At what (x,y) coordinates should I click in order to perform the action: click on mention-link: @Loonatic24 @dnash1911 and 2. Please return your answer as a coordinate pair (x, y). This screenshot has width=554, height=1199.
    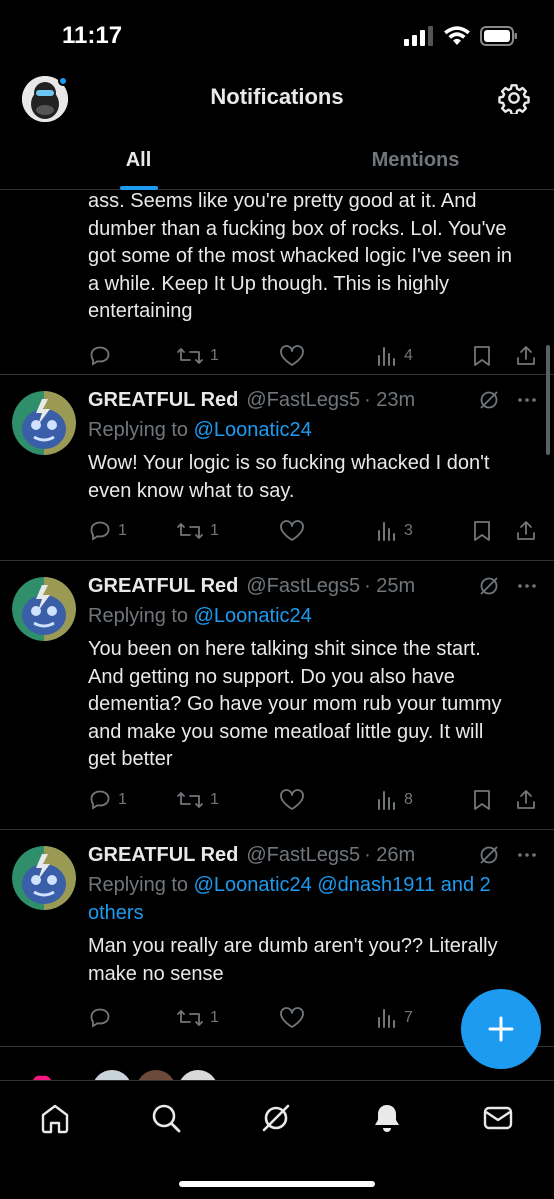
    Looking at the image, I should click on (342, 885).